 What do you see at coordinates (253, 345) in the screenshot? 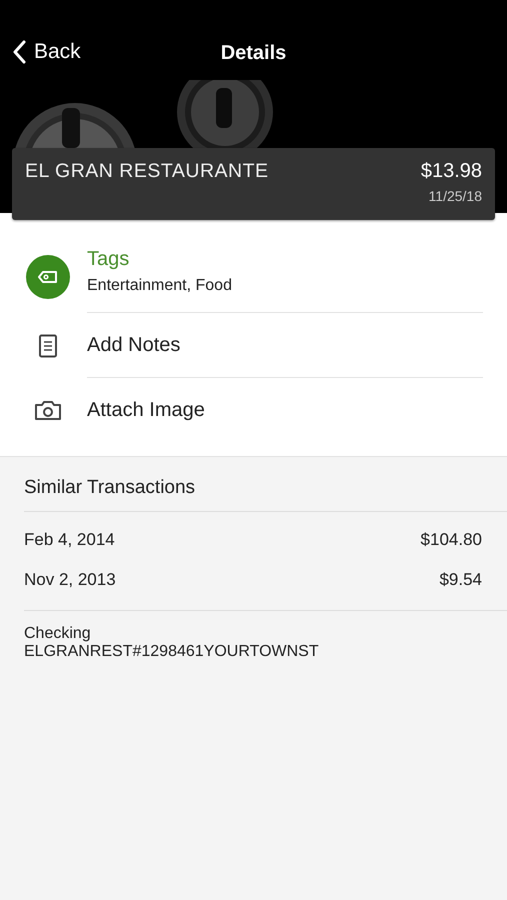
I see `action-row: Add Notes` at bounding box center [253, 345].